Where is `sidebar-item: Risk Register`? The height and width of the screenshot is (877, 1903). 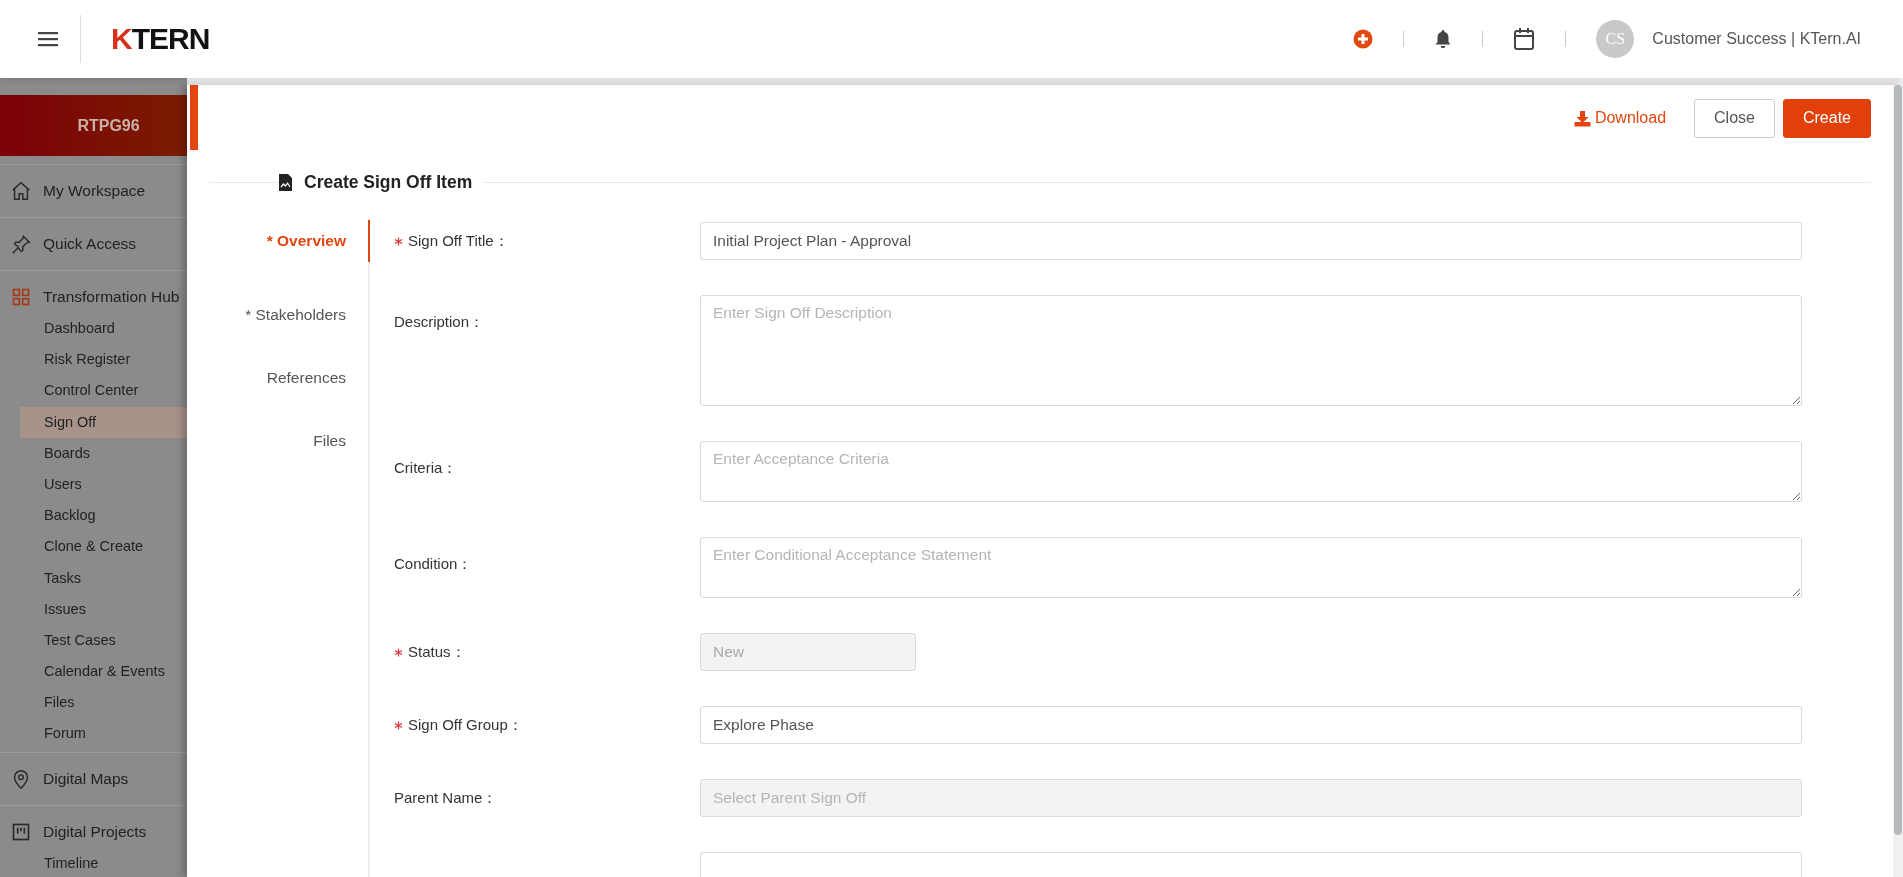
sidebar-item: Risk Register is located at coordinates (103, 360).